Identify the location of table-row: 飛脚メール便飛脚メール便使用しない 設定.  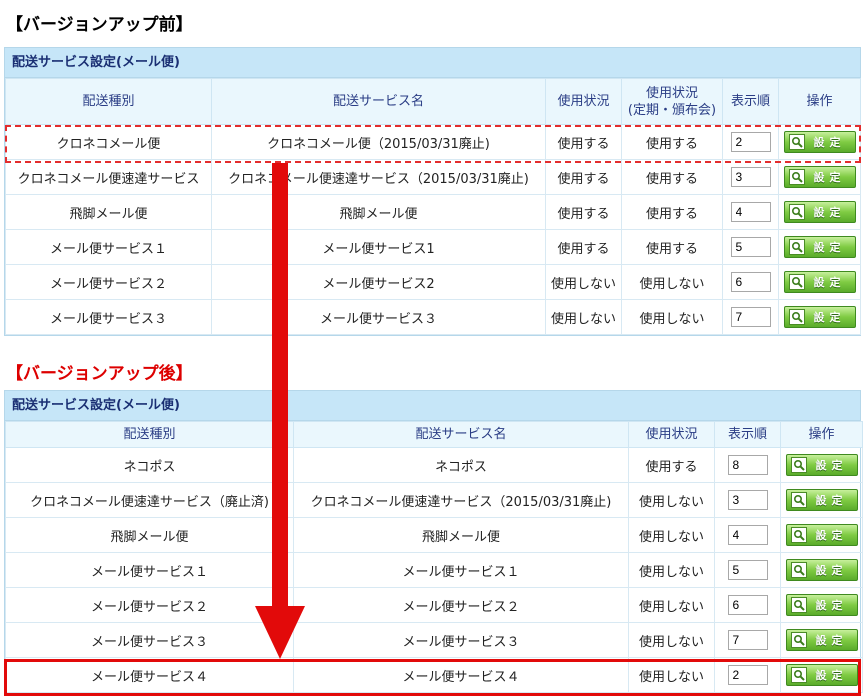
(434, 535).